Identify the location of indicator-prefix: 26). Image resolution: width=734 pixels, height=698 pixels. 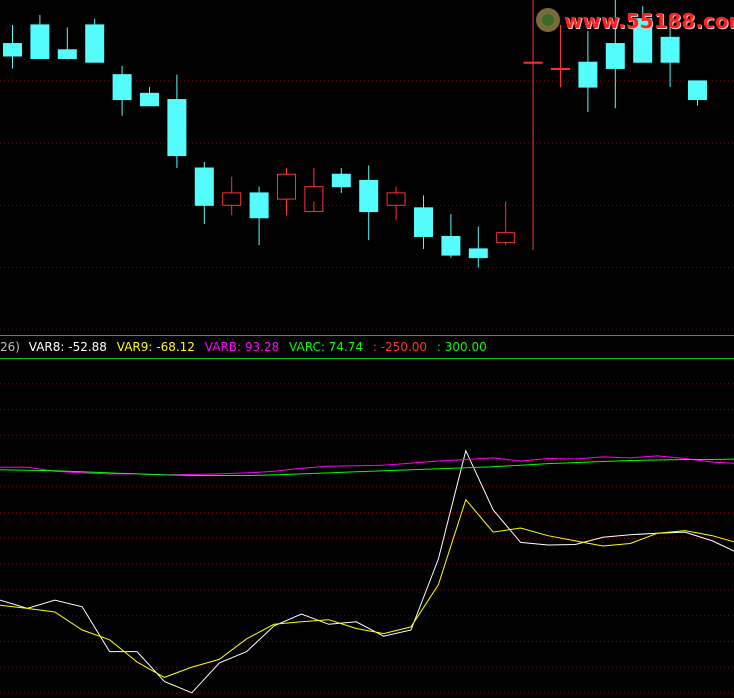
(10, 347).